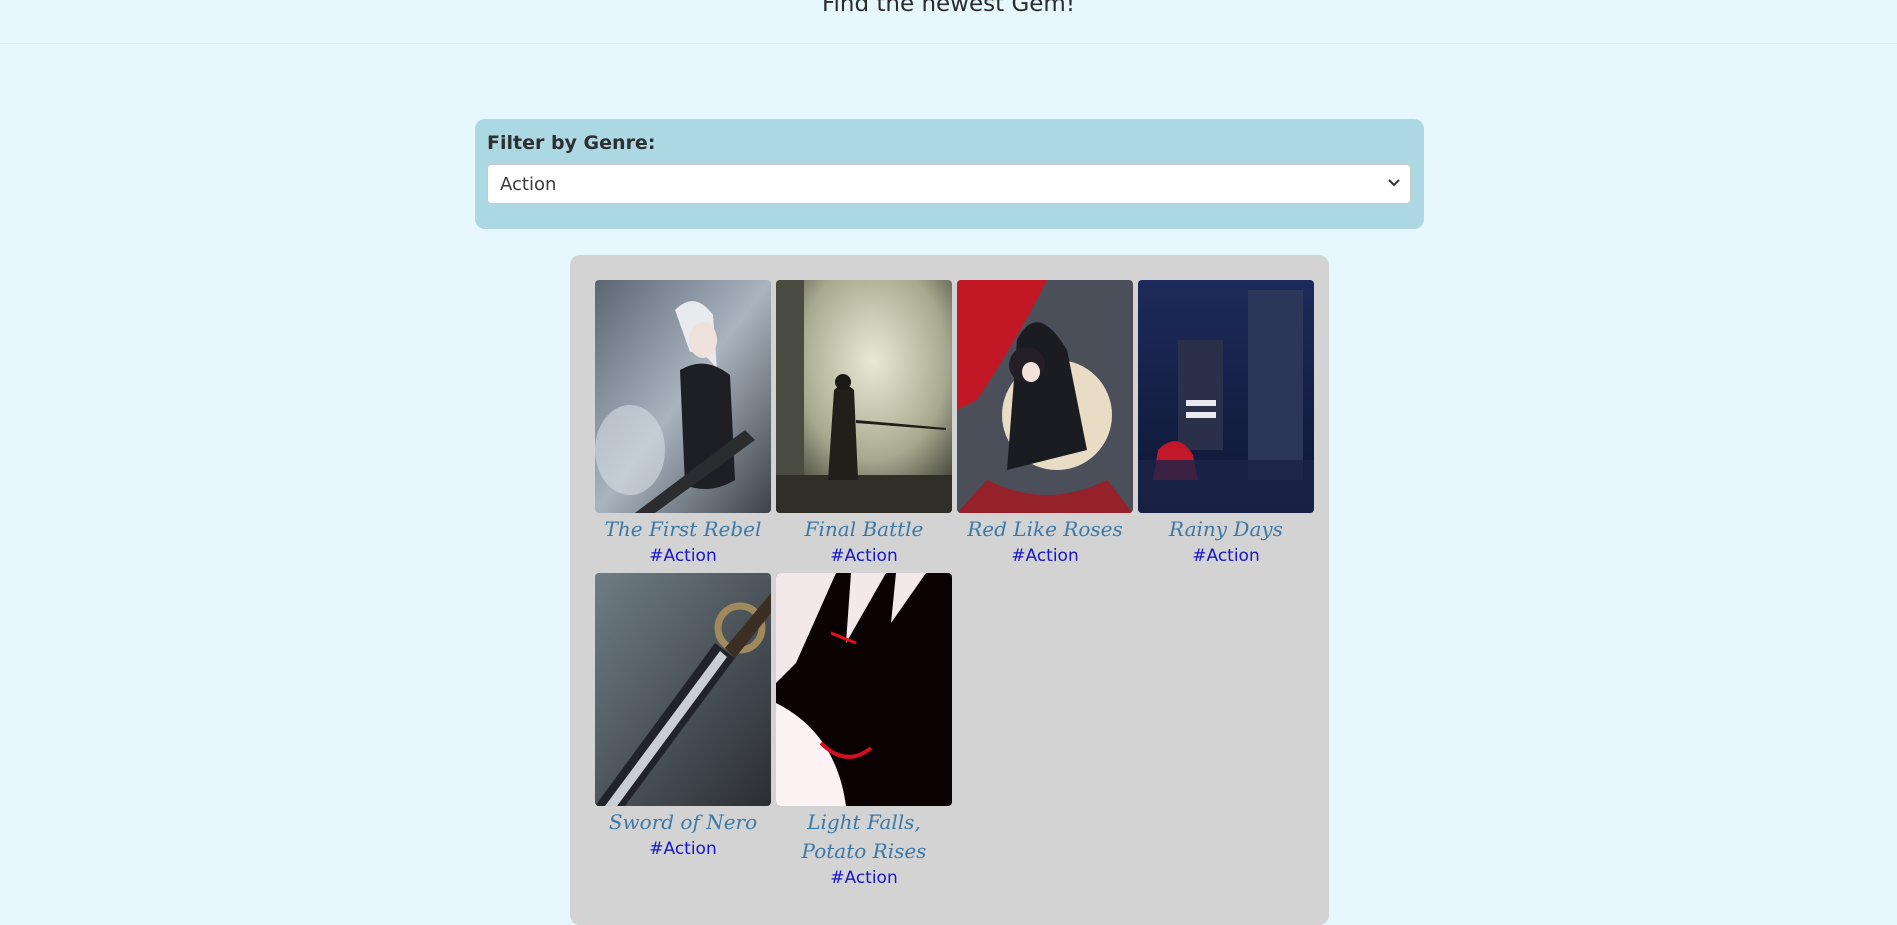  I want to click on book-card: The First Rebel #Action, so click(683, 424).